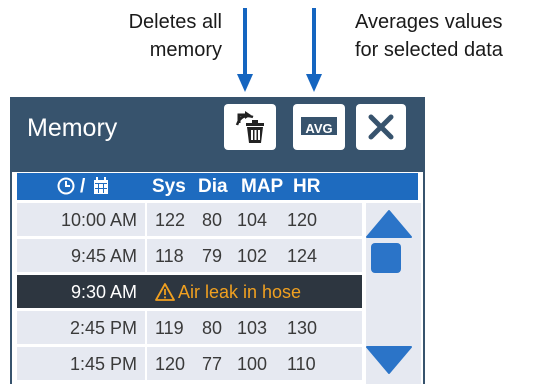 The height and width of the screenshot is (384, 545). Describe the element at coordinates (103, 328) in the screenshot. I see `row-time: 2:45 PM` at that location.